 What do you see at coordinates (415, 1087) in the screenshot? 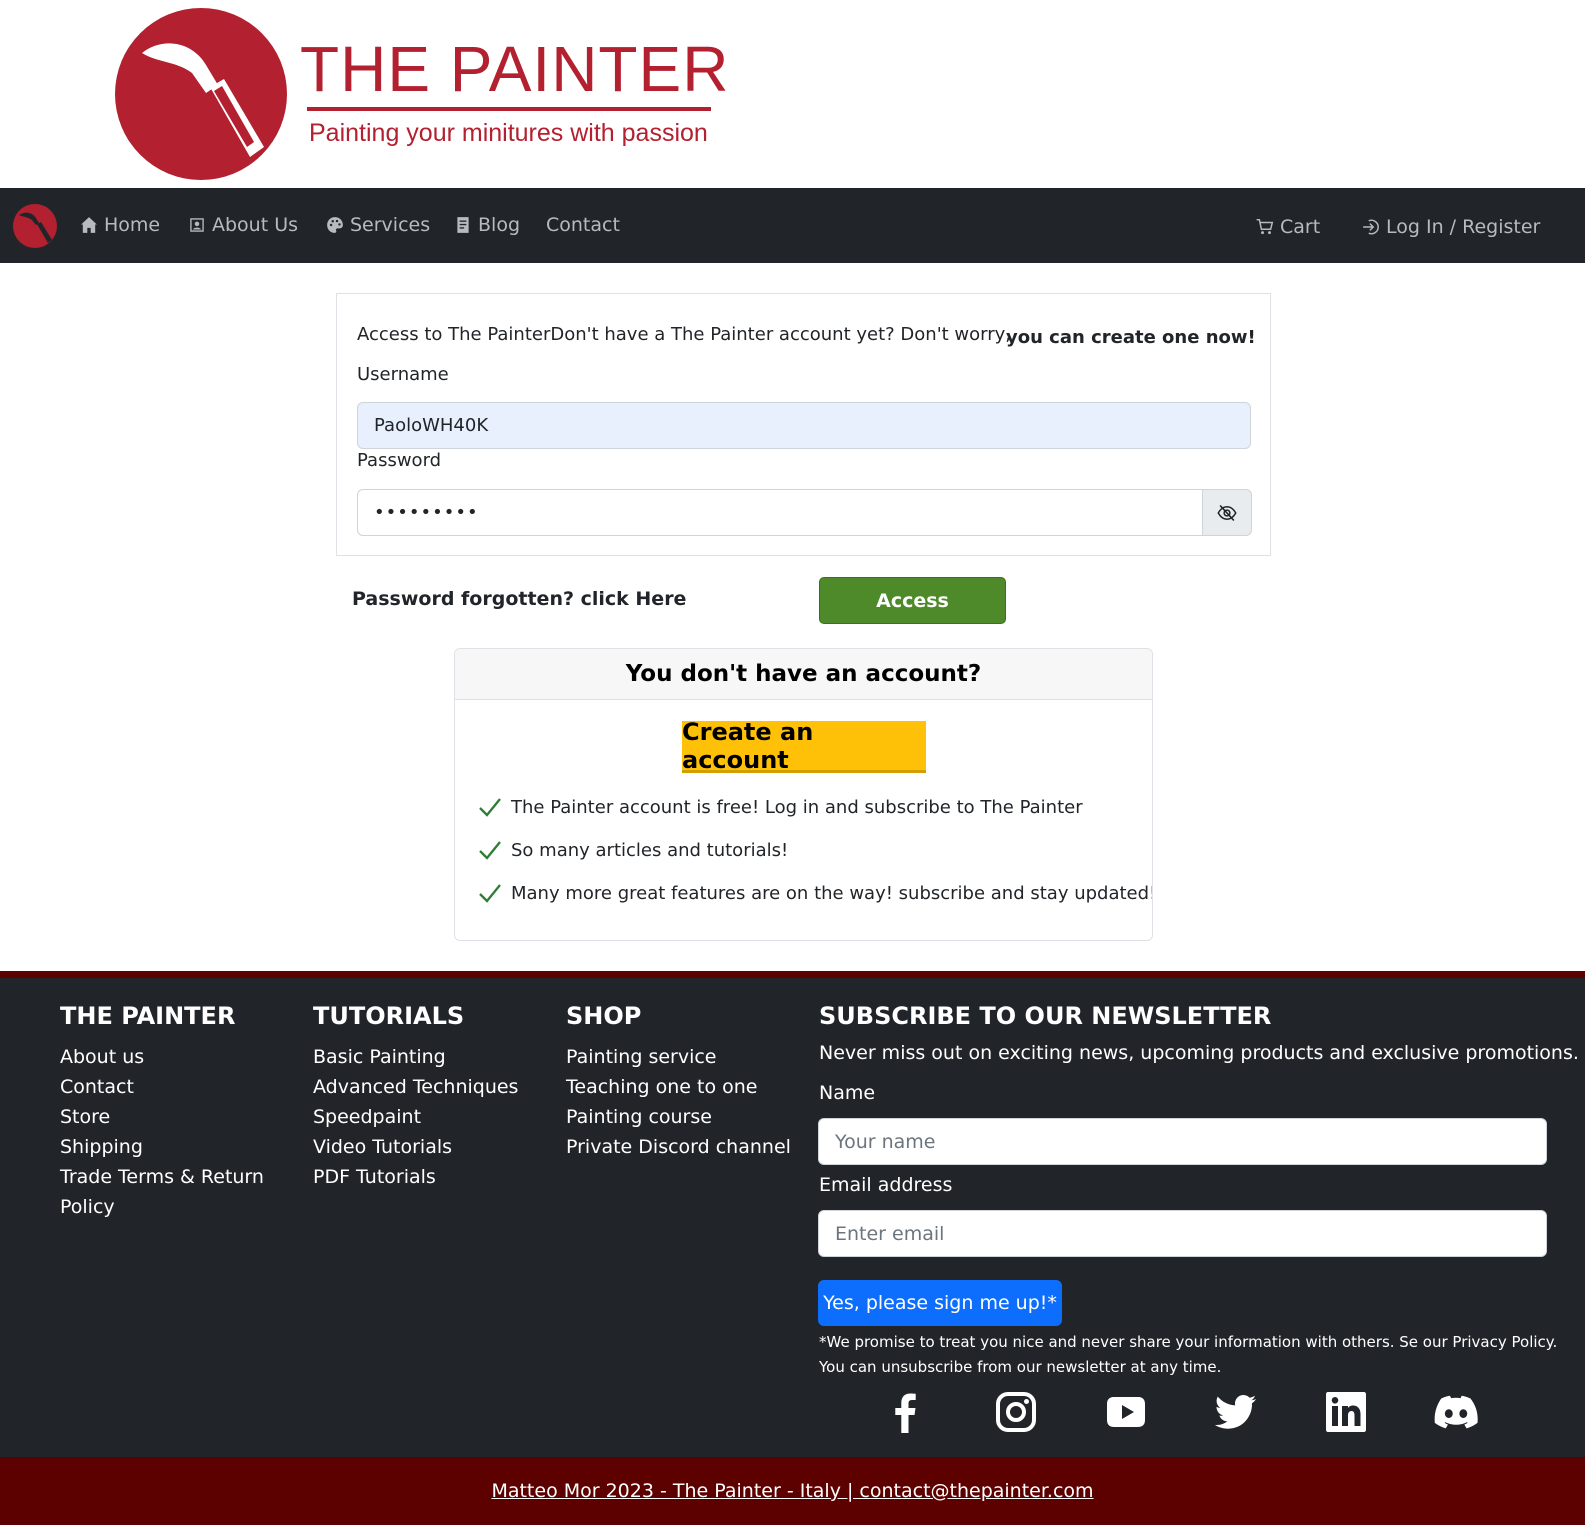
I see `footer-link: Advanced Techniques` at bounding box center [415, 1087].